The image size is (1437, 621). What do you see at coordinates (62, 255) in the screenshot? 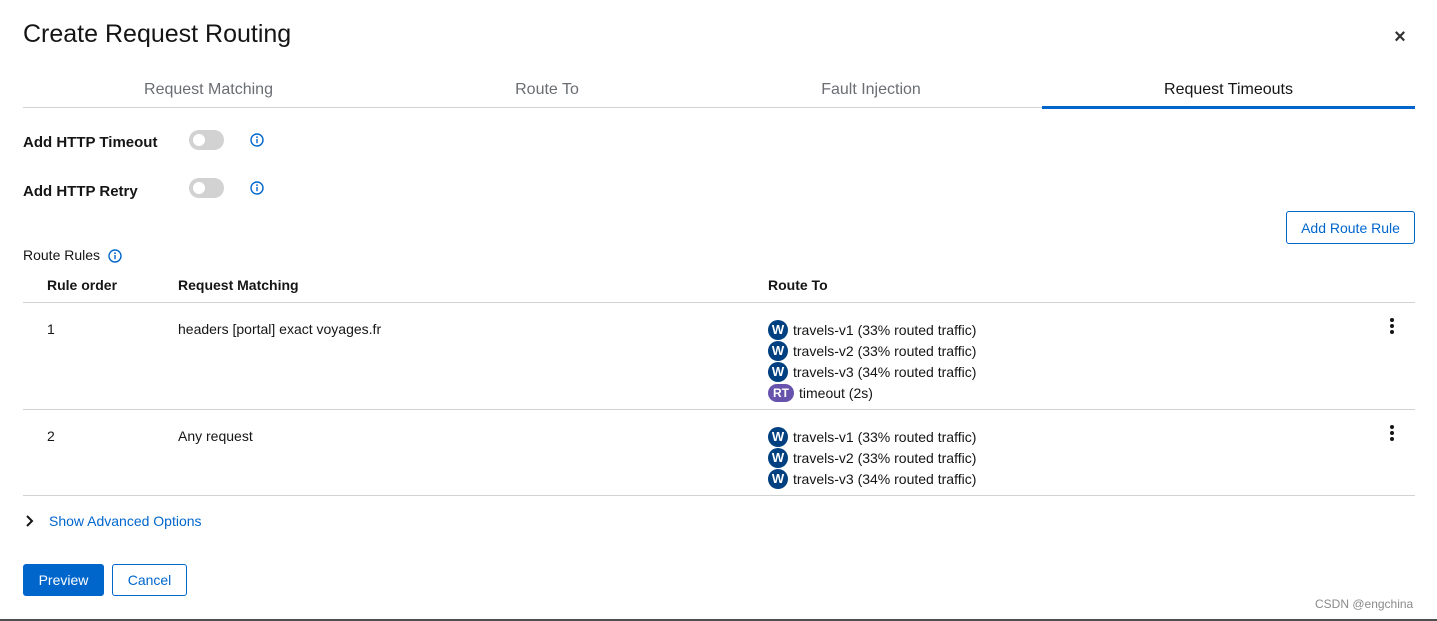
I see `route-rules-title: Route Rules` at bounding box center [62, 255].